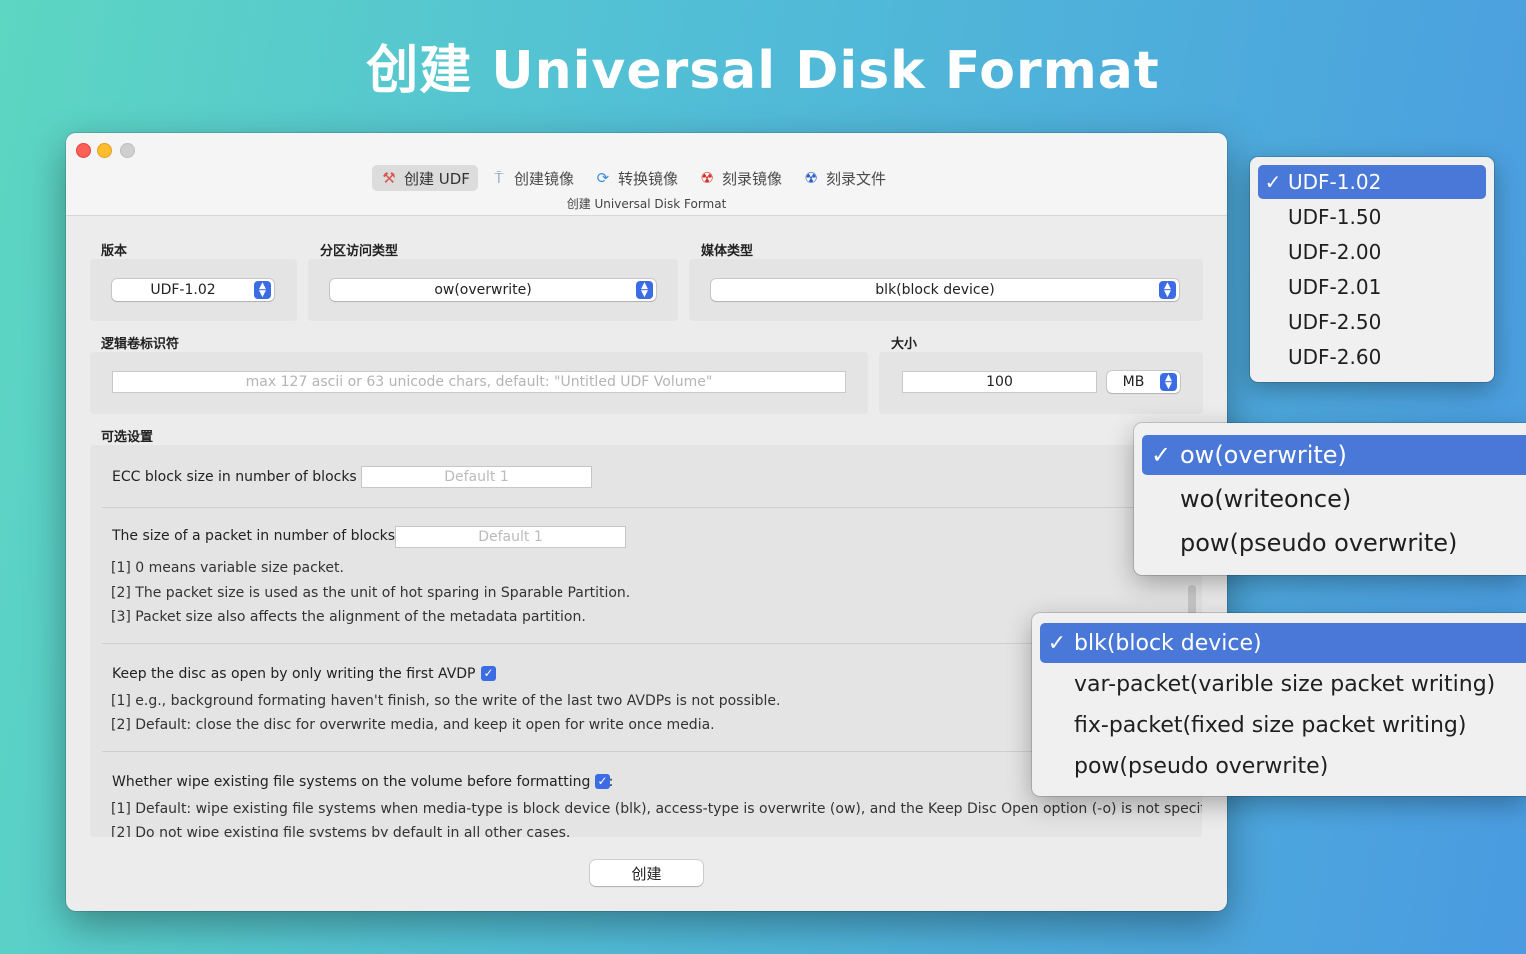 This screenshot has height=954, width=1526. What do you see at coordinates (1133, 382) in the screenshot?
I see `size-unit-value: MB` at bounding box center [1133, 382].